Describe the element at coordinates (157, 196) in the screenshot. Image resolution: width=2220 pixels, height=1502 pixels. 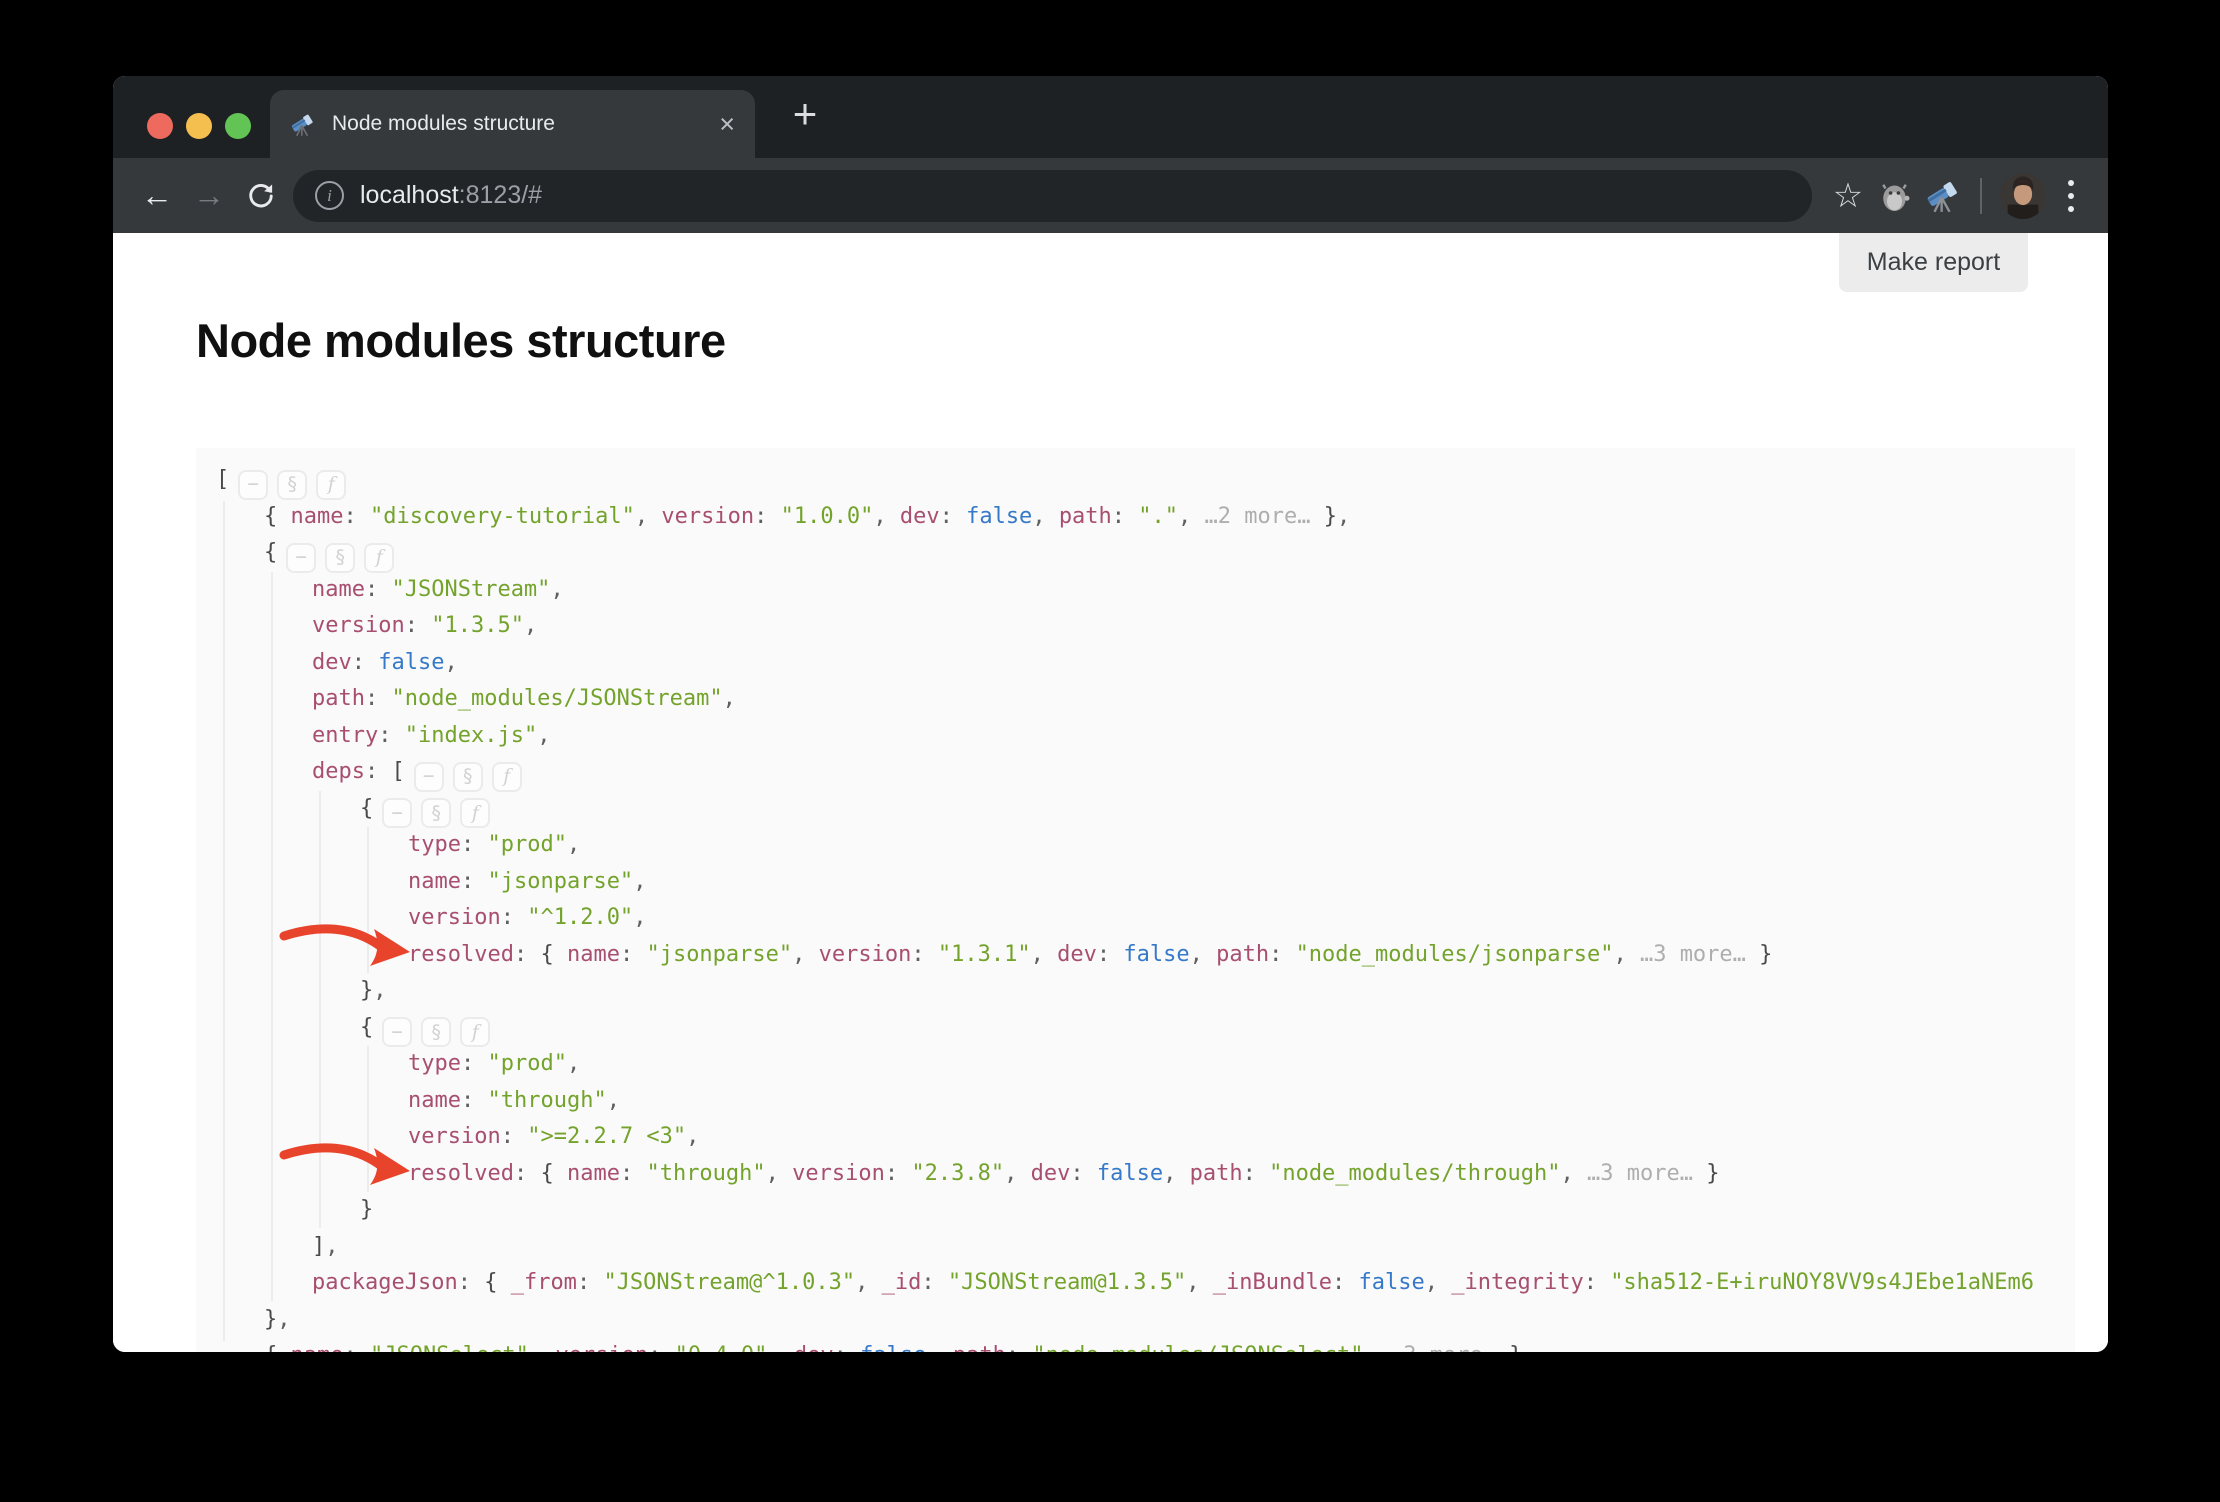
I see `back-button: ←` at that location.